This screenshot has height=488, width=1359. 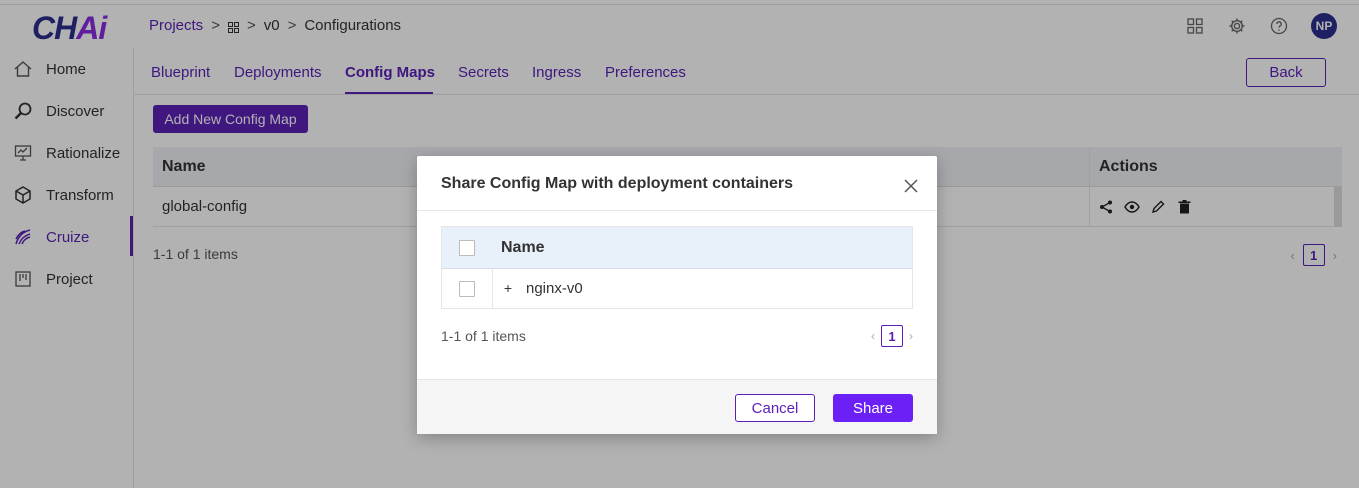 What do you see at coordinates (677, 406) in the screenshot?
I see `dialog-footer: Cancel Share` at bounding box center [677, 406].